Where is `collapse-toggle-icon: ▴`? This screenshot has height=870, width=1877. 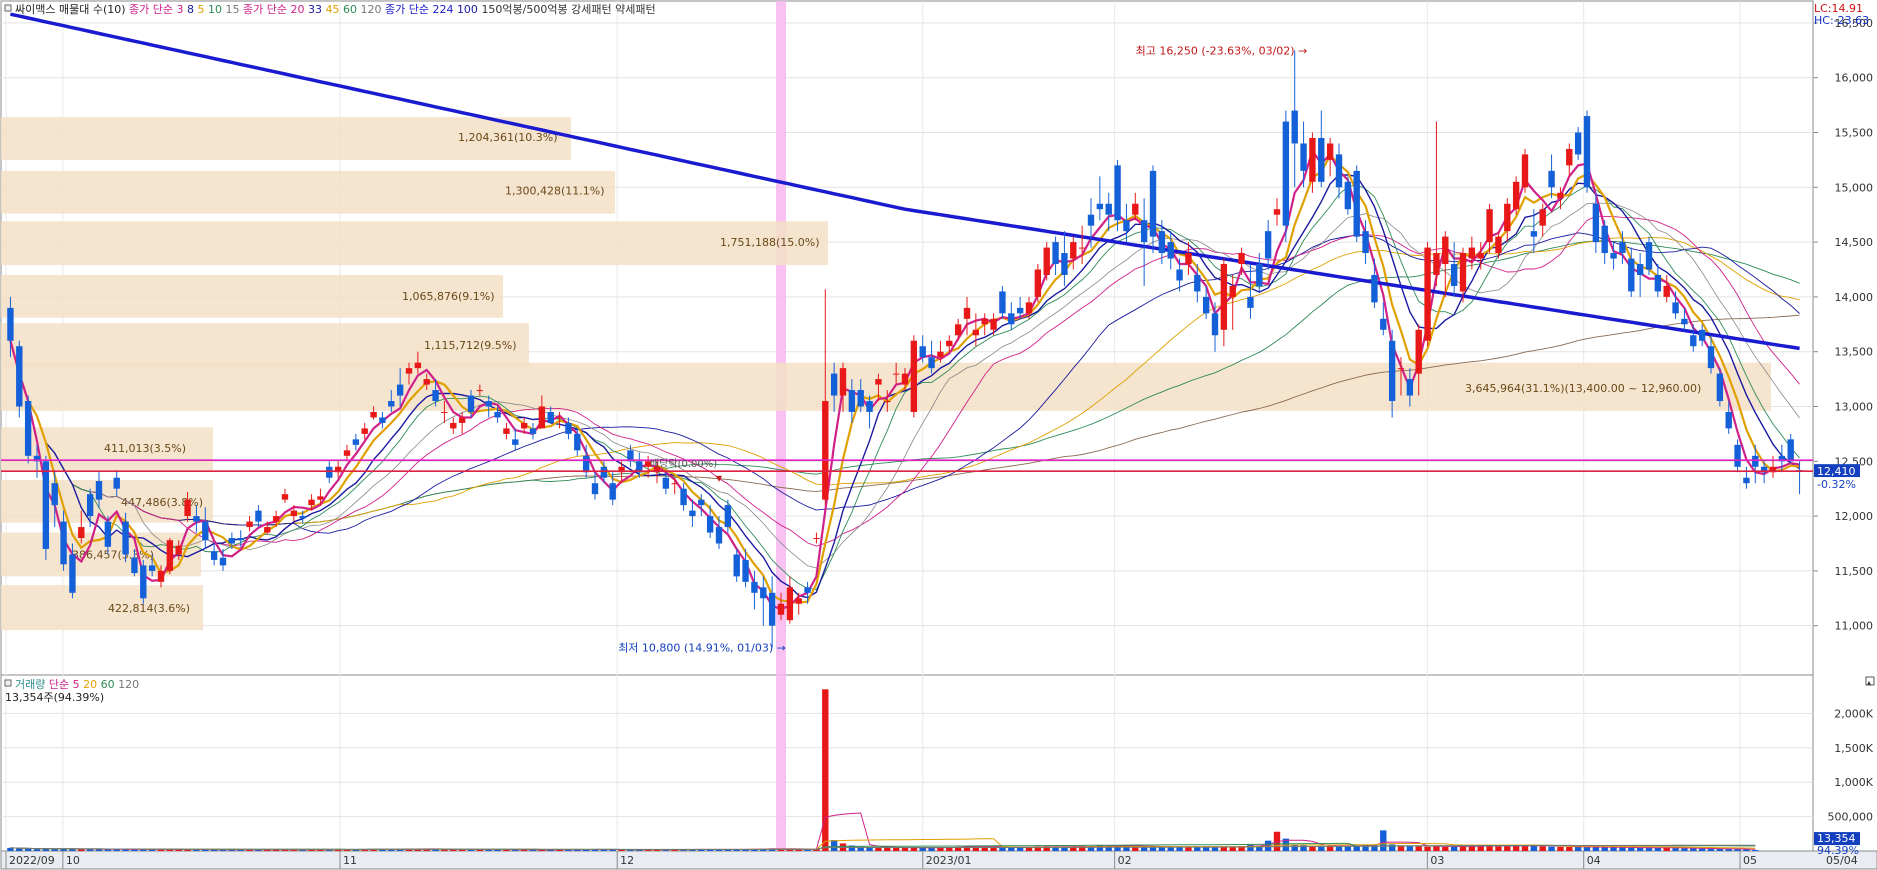
collapse-toggle-icon: ▴ is located at coordinates (1869, 682).